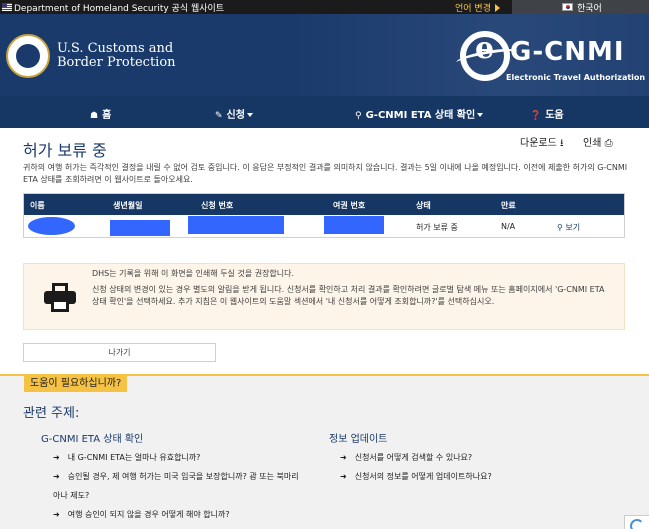  I want to click on nav-status: ⚲ G-CNMI ETA 상태 확인, so click(419, 113).